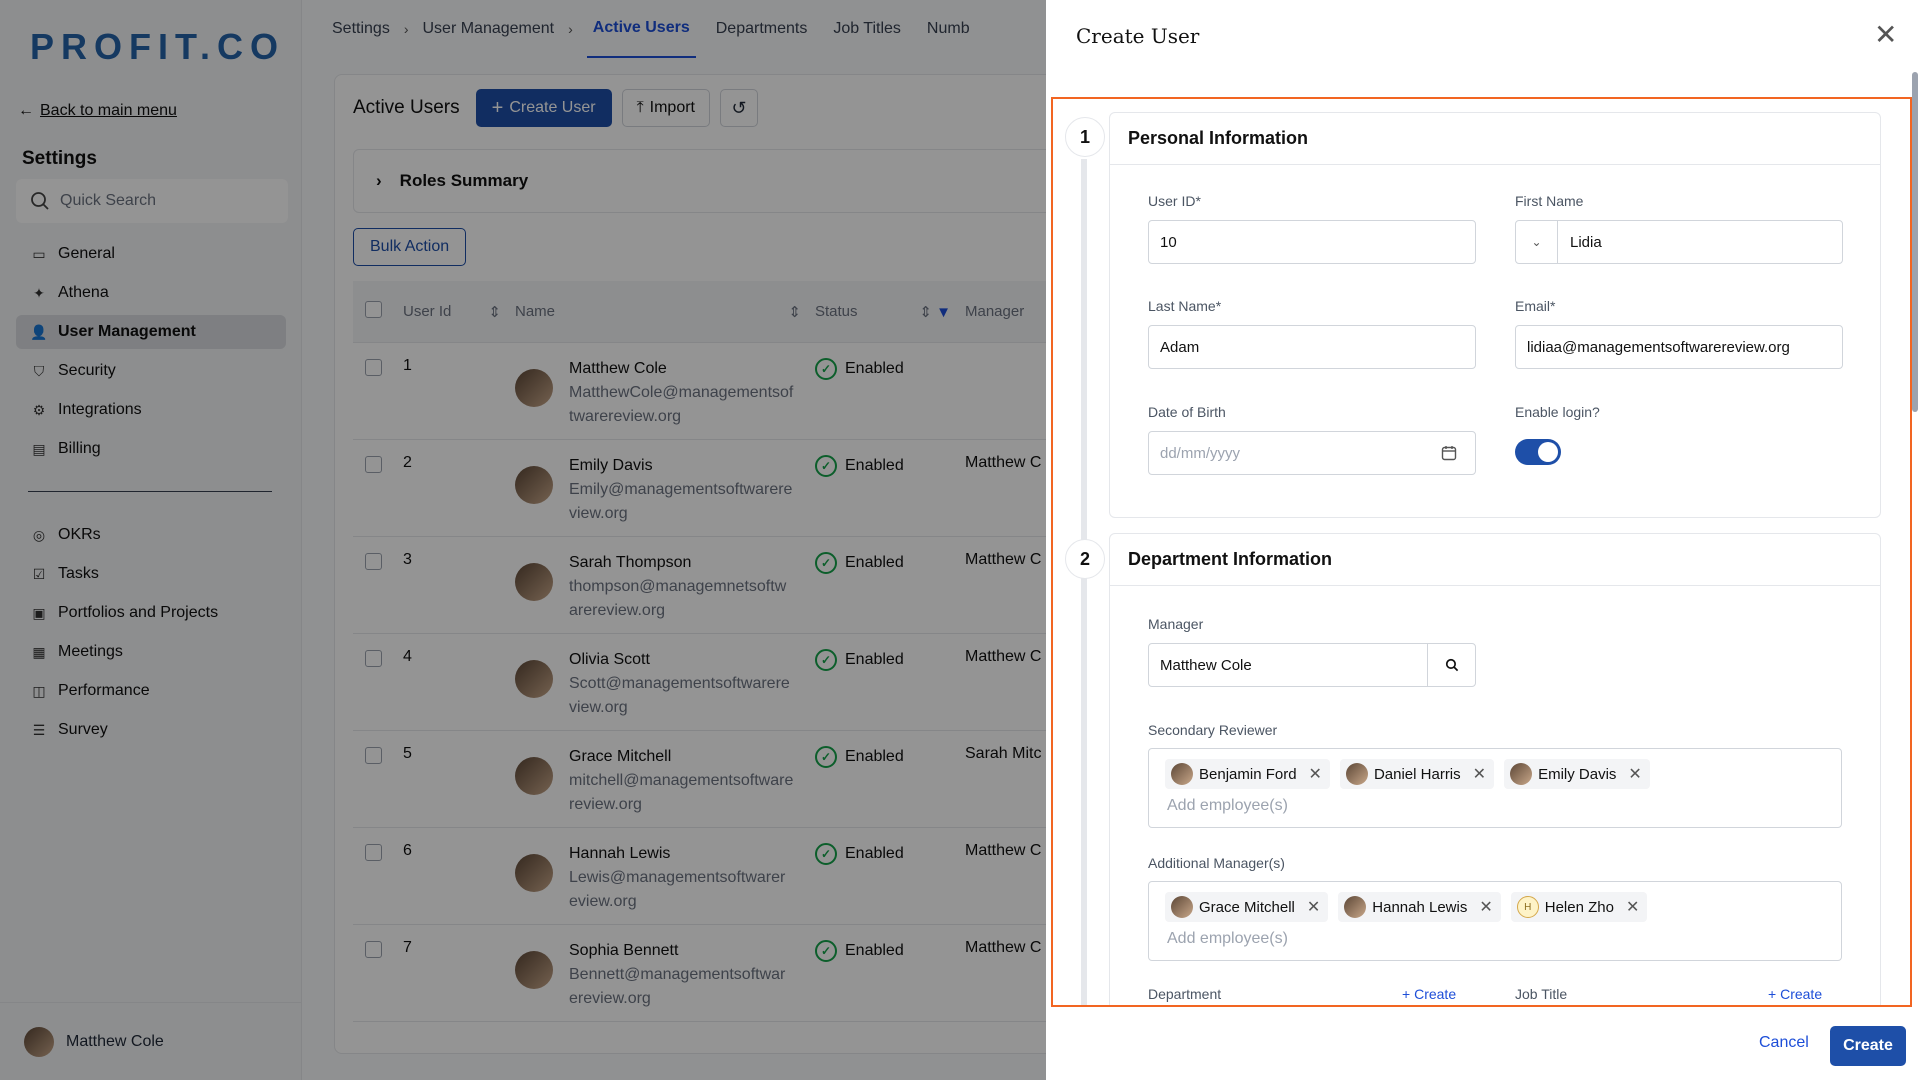  What do you see at coordinates (1085, 559) in the screenshot?
I see `step-number-2: 2` at bounding box center [1085, 559].